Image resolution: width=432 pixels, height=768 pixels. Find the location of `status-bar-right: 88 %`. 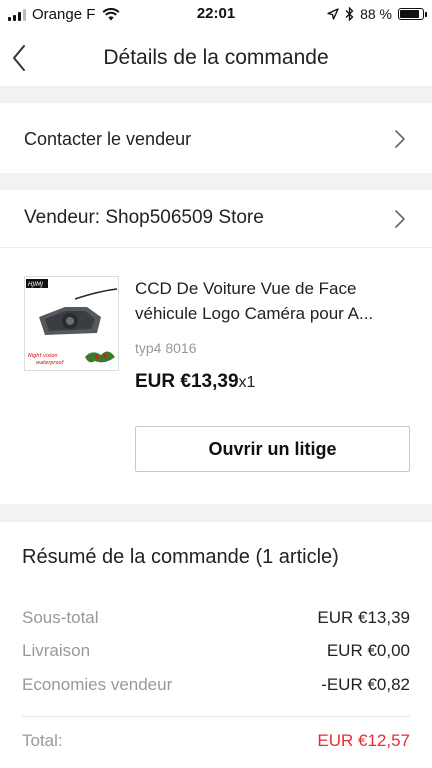

status-bar-right: 88 % is located at coordinates (377, 14).